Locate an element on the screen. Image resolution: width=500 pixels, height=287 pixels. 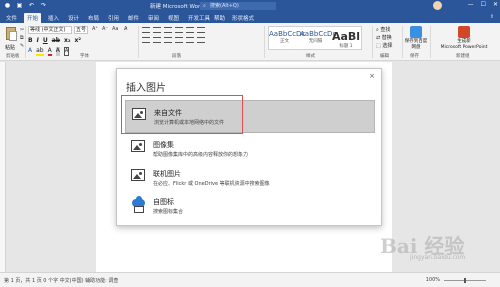
char-border-icon: A is located at coordinates (66, 51).